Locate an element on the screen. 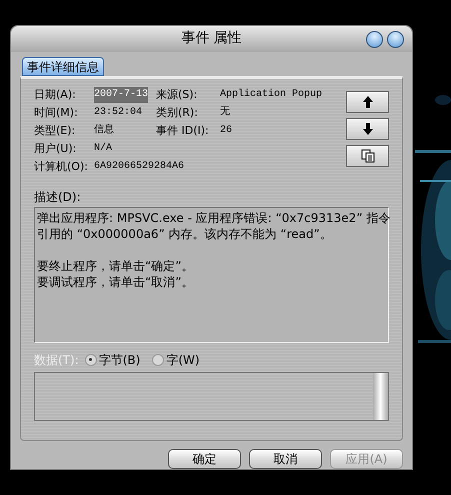  up-arrow-icon is located at coordinates (367, 102).